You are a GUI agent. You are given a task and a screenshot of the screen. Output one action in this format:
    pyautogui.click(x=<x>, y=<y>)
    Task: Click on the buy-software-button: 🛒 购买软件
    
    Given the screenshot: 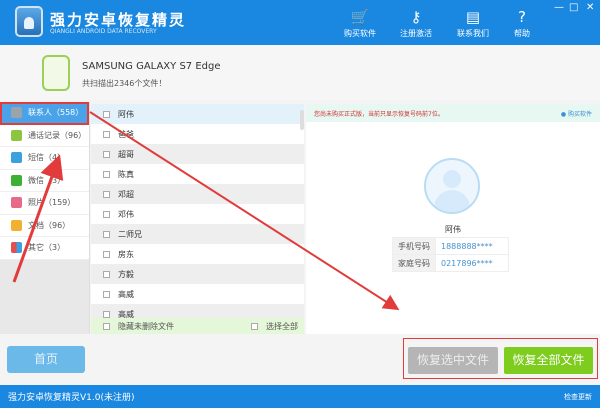 What is the action you would take?
    pyautogui.click(x=360, y=23)
    